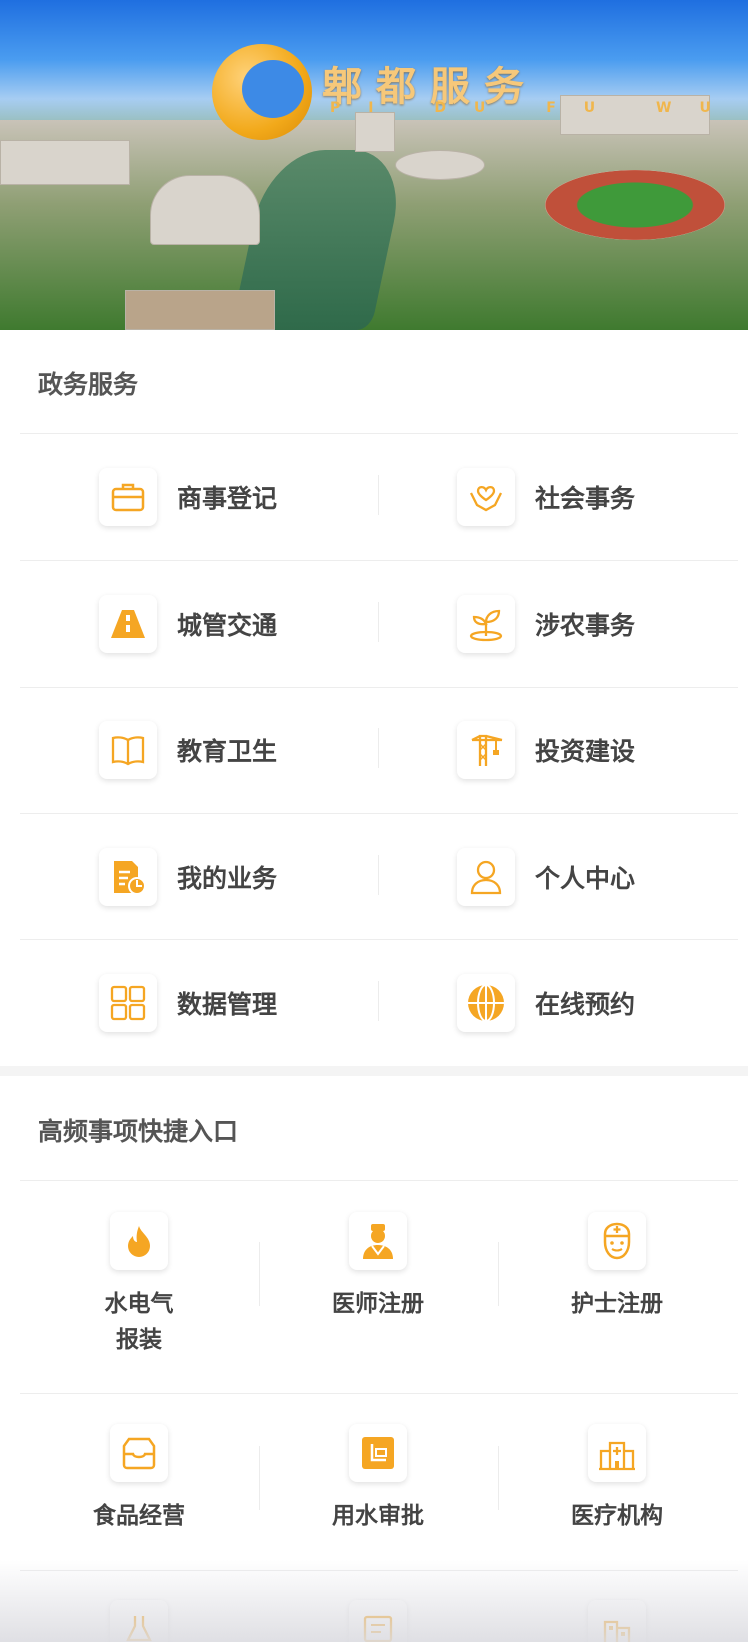  I want to click on doctor-icon, so click(378, 1241).